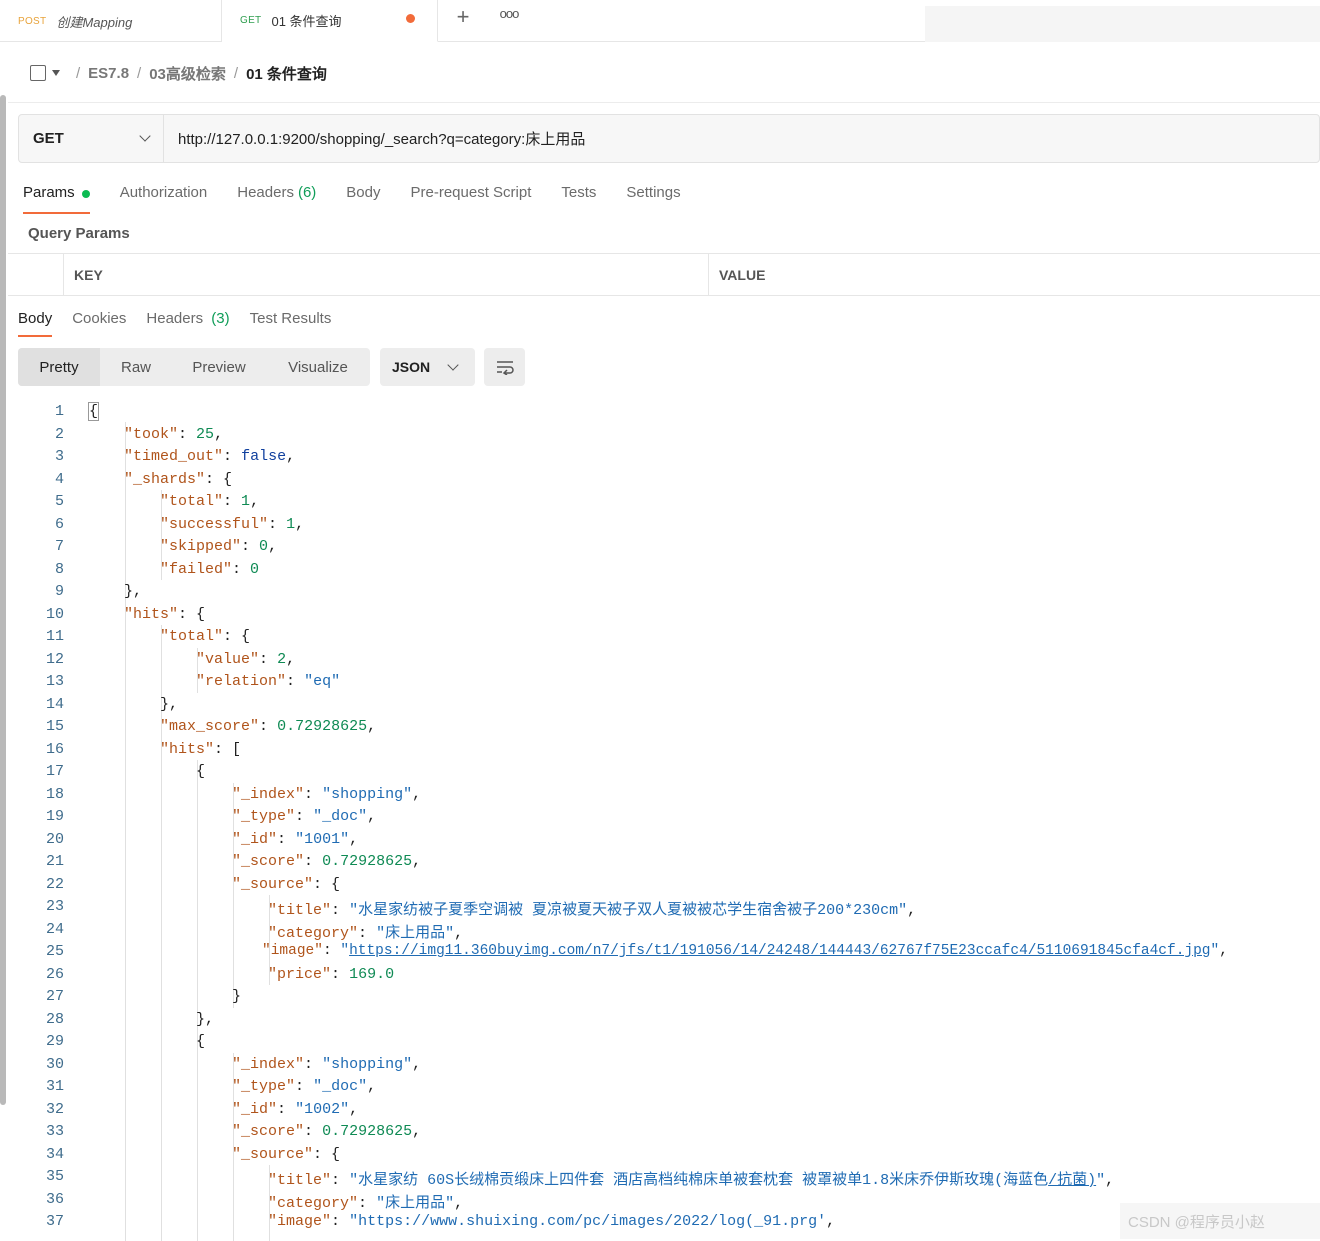 The height and width of the screenshot is (1241, 1320). What do you see at coordinates (108, 73) in the screenshot?
I see `breadcrumb-collection: ES7.8` at bounding box center [108, 73].